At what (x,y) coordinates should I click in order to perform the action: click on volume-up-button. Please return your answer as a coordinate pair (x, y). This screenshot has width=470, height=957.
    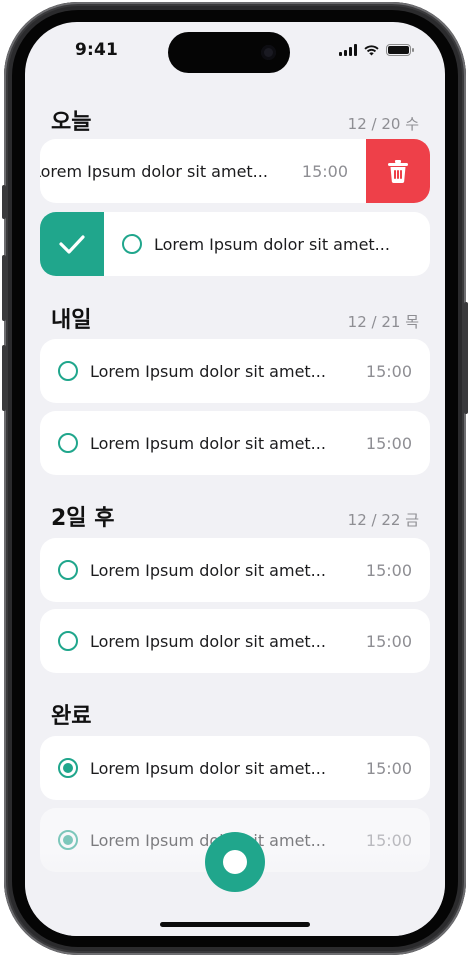
    Looking at the image, I should click on (4, 288).